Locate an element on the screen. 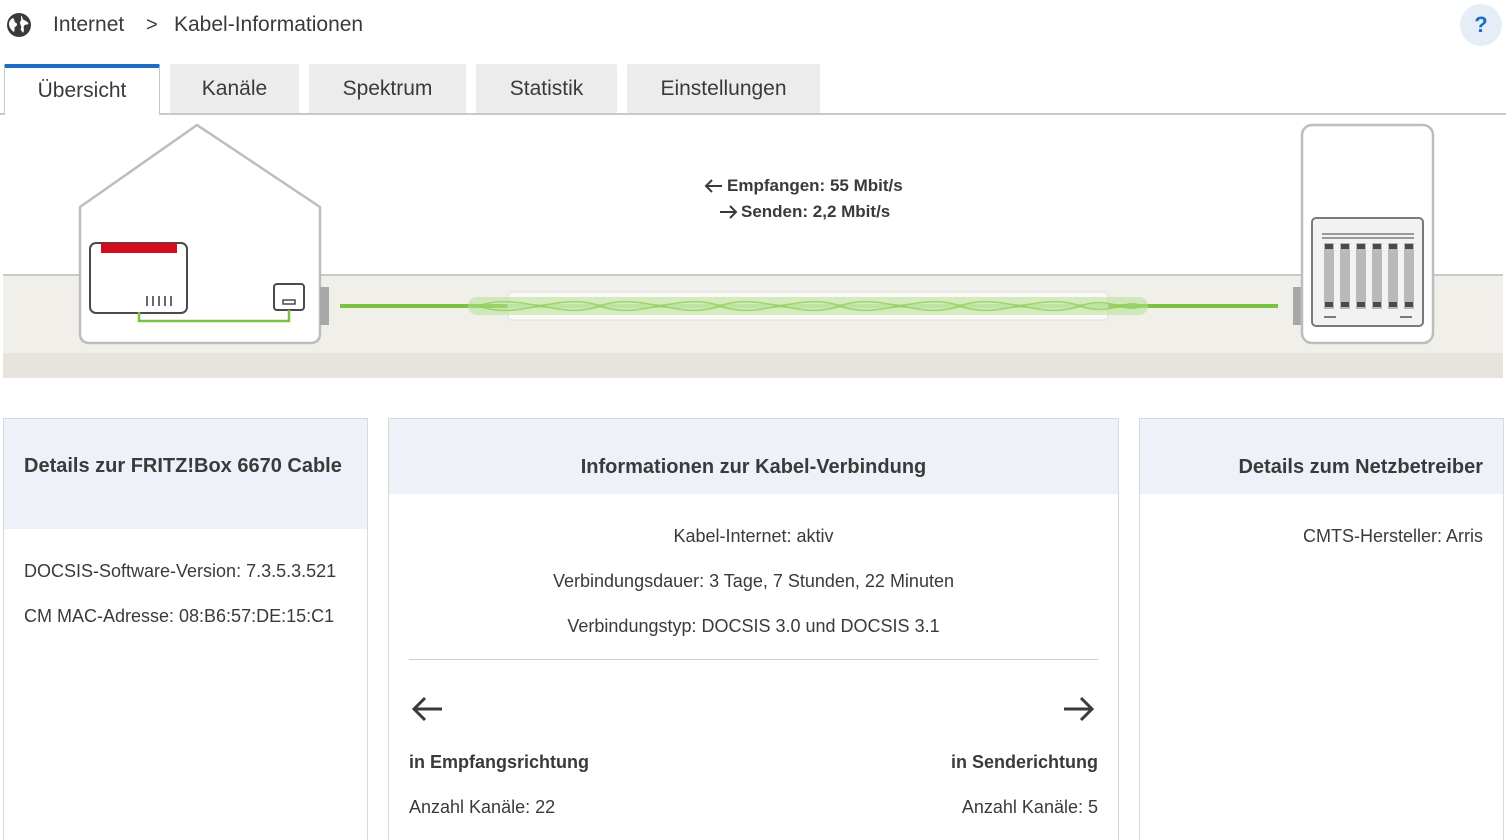  downstream-direction-title: in Empfangsrichtung is located at coordinates (499, 762).